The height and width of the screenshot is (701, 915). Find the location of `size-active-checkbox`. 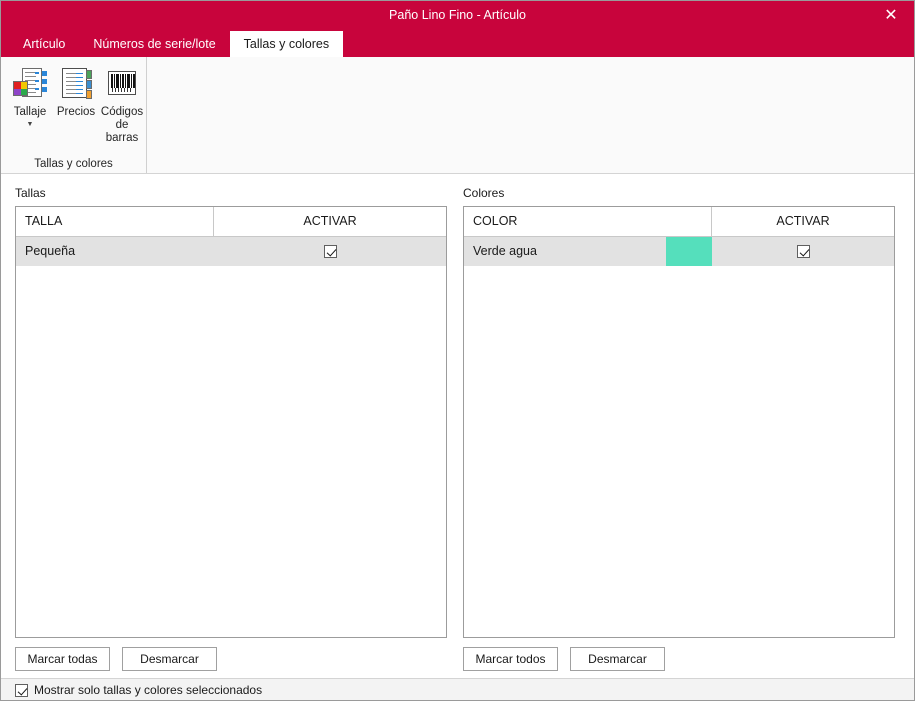

size-active-checkbox is located at coordinates (330, 251).